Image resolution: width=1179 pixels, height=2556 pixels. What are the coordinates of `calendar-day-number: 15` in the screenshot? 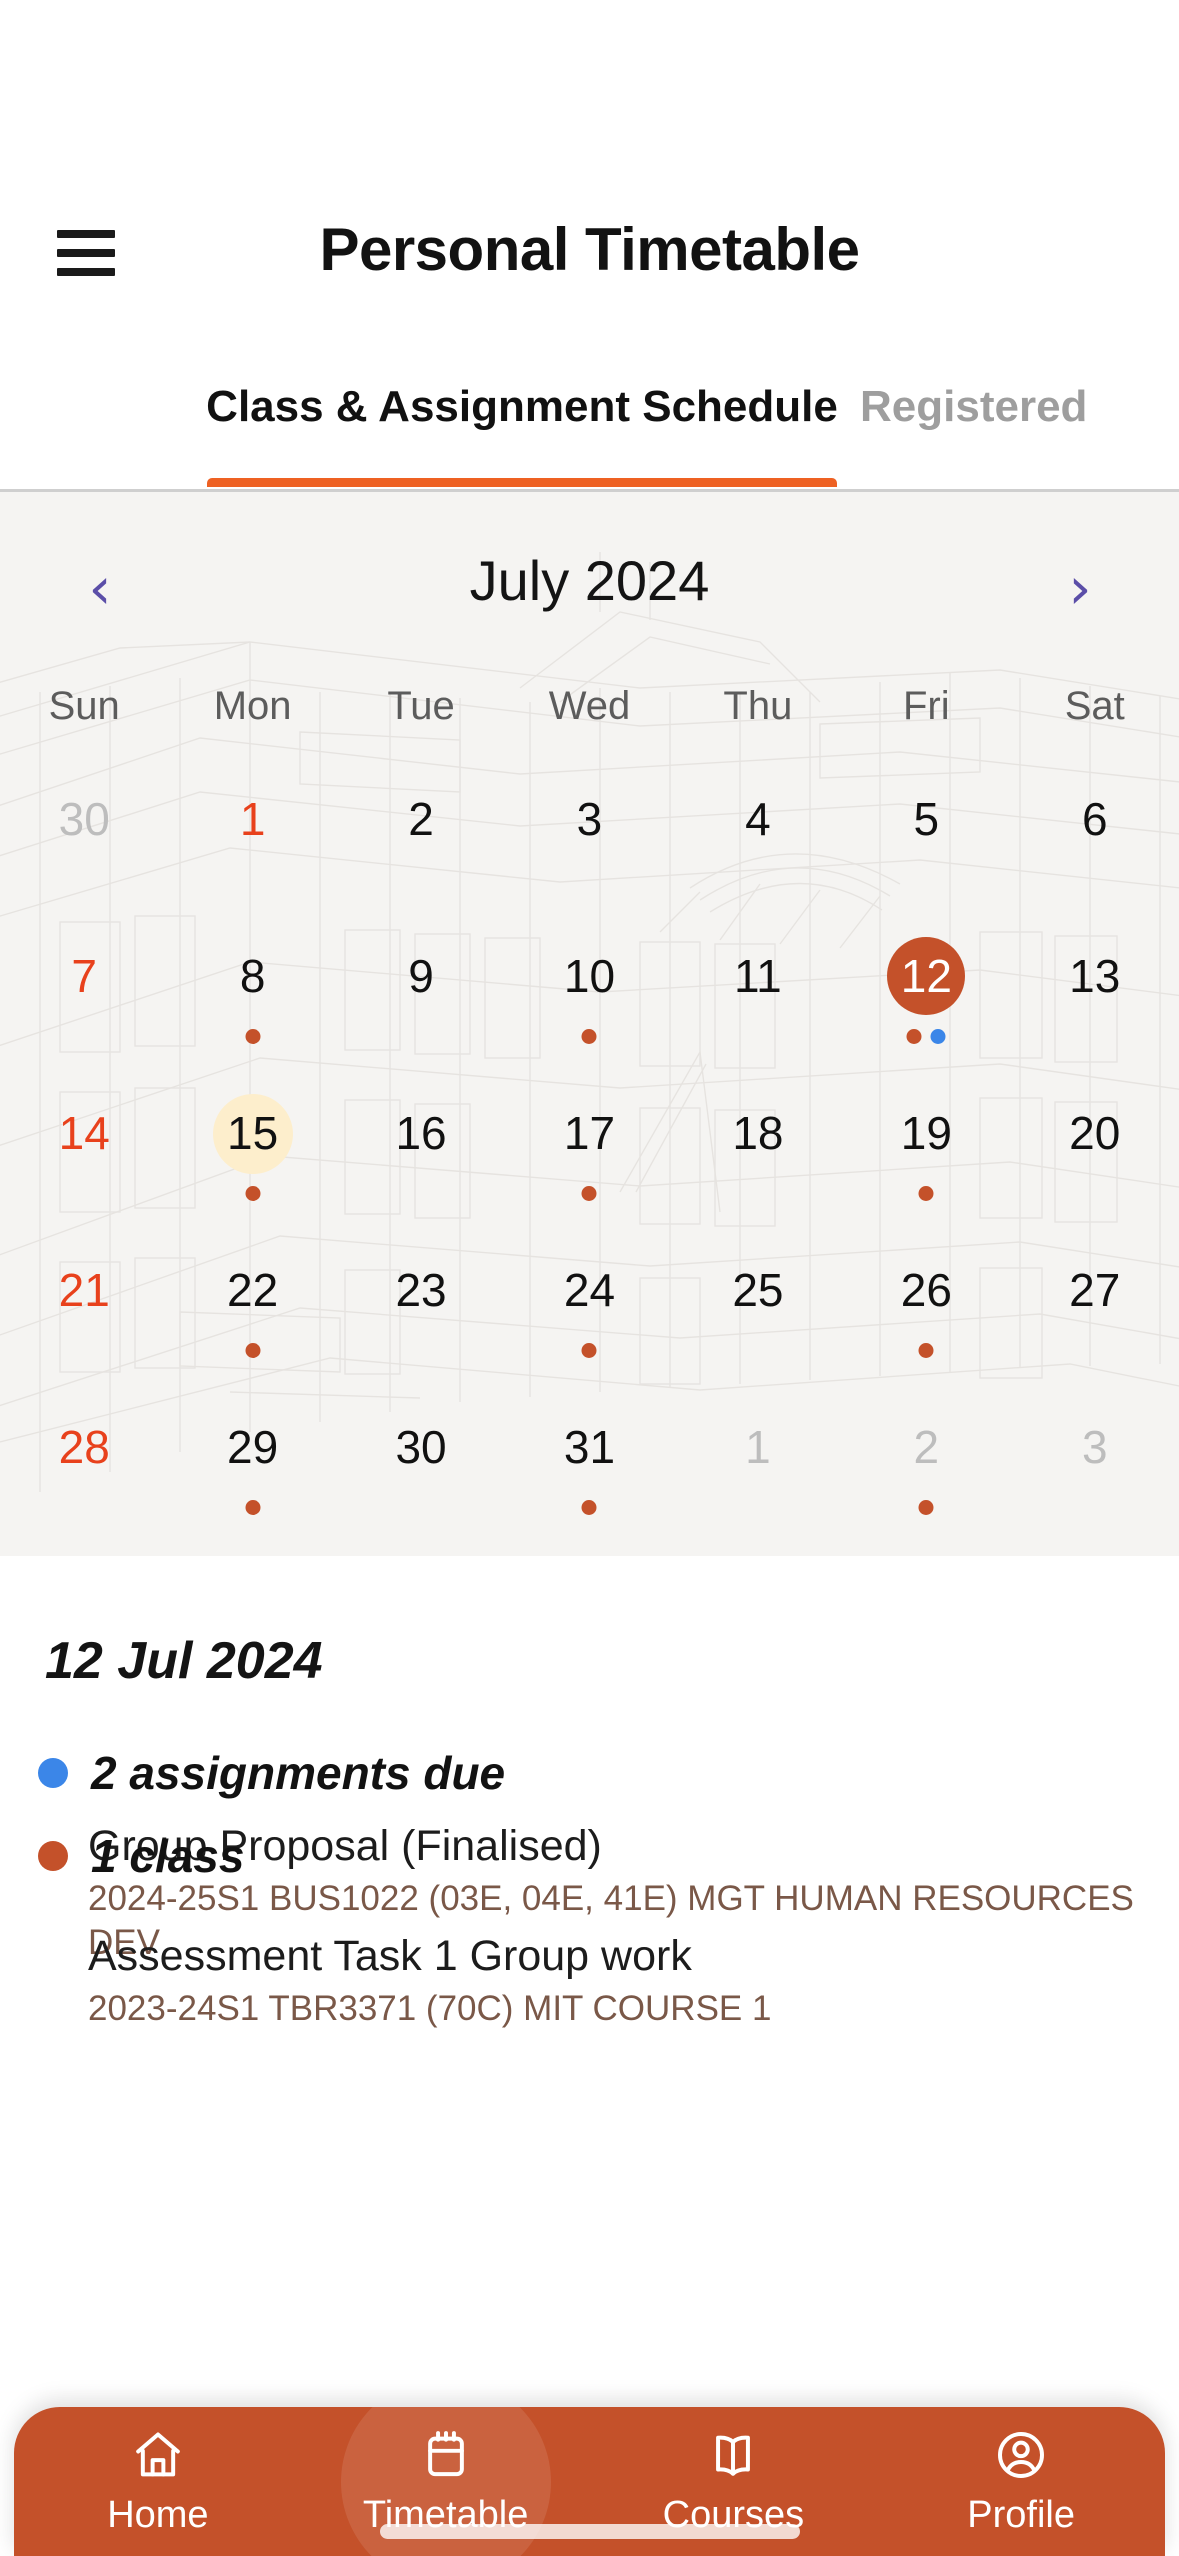 It's located at (253, 1133).